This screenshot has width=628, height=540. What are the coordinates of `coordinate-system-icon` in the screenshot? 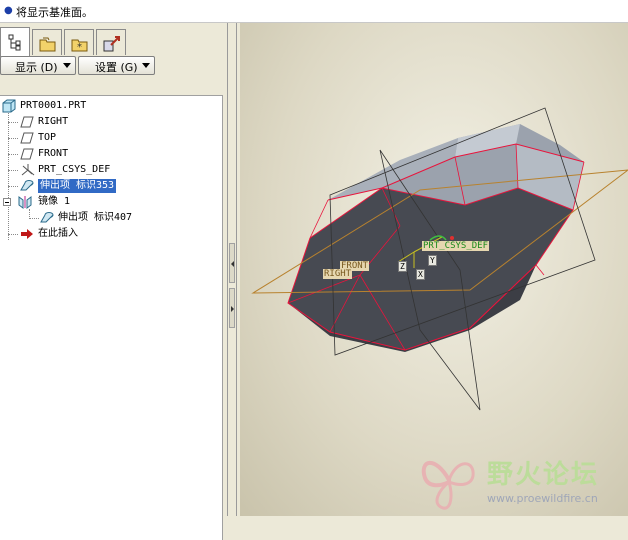 It's located at (28, 170).